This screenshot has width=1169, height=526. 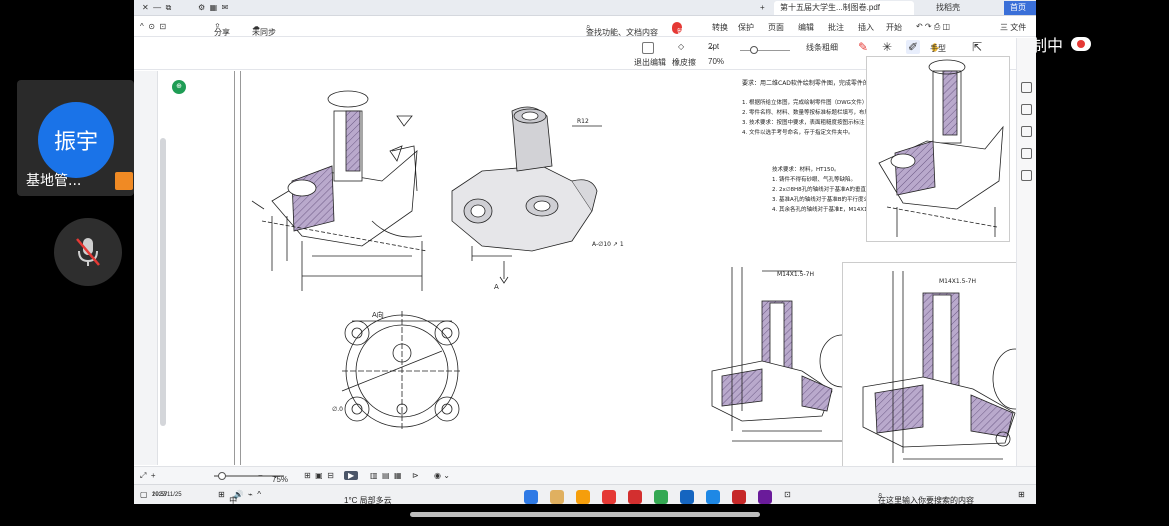 What do you see at coordinates (806, 27) in the screenshot?
I see `menu-edit: 编辑` at bounding box center [806, 27].